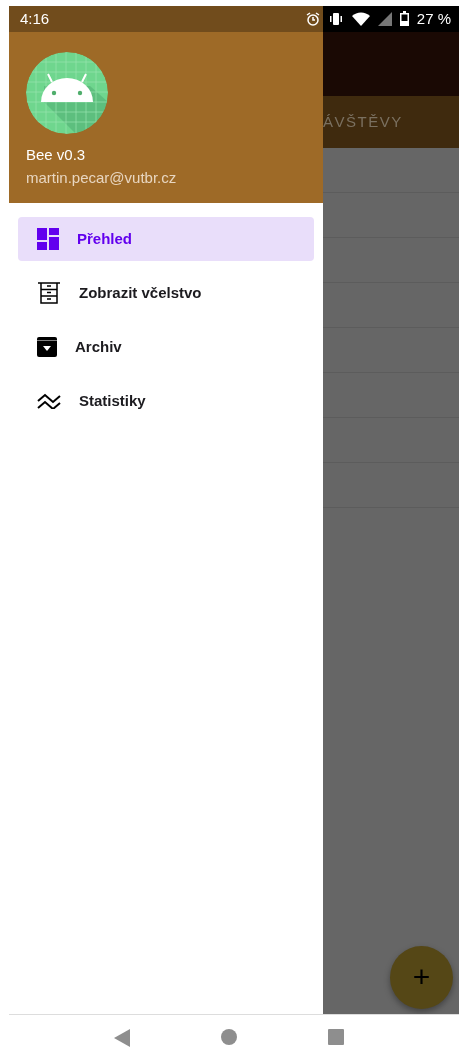 The image size is (459, 1060). What do you see at coordinates (360, 18) in the screenshot?
I see `wifi-icon` at bounding box center [360, 18].